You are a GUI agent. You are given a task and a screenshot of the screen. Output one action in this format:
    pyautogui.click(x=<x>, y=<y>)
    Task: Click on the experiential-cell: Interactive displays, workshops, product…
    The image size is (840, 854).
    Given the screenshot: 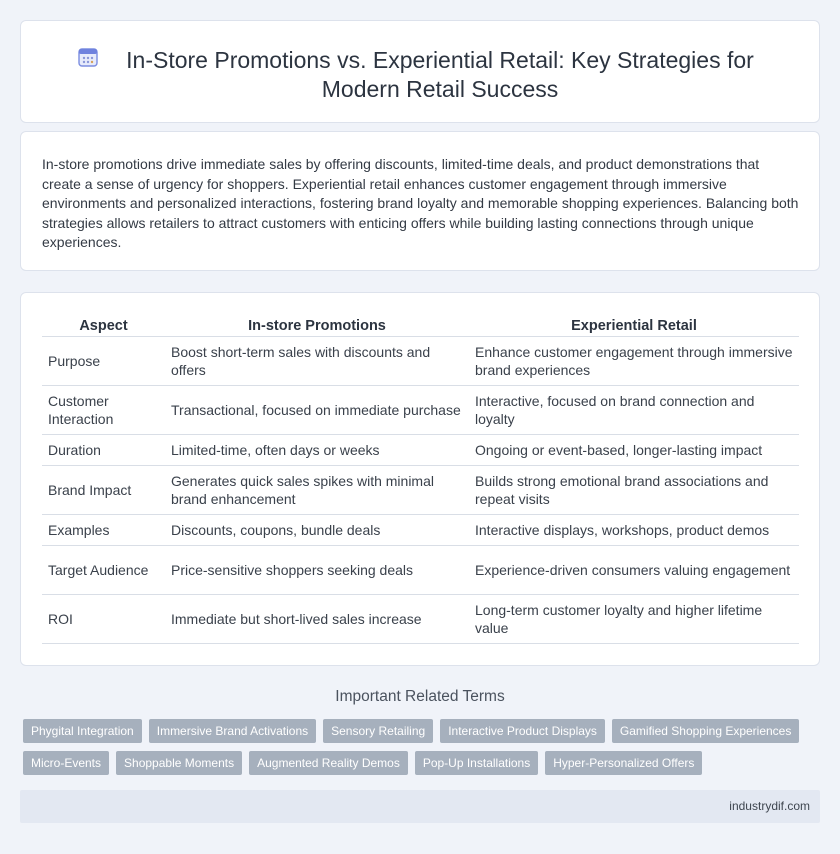 What is the action you would take?
    pyautogui.click(x=634, y=530)
    